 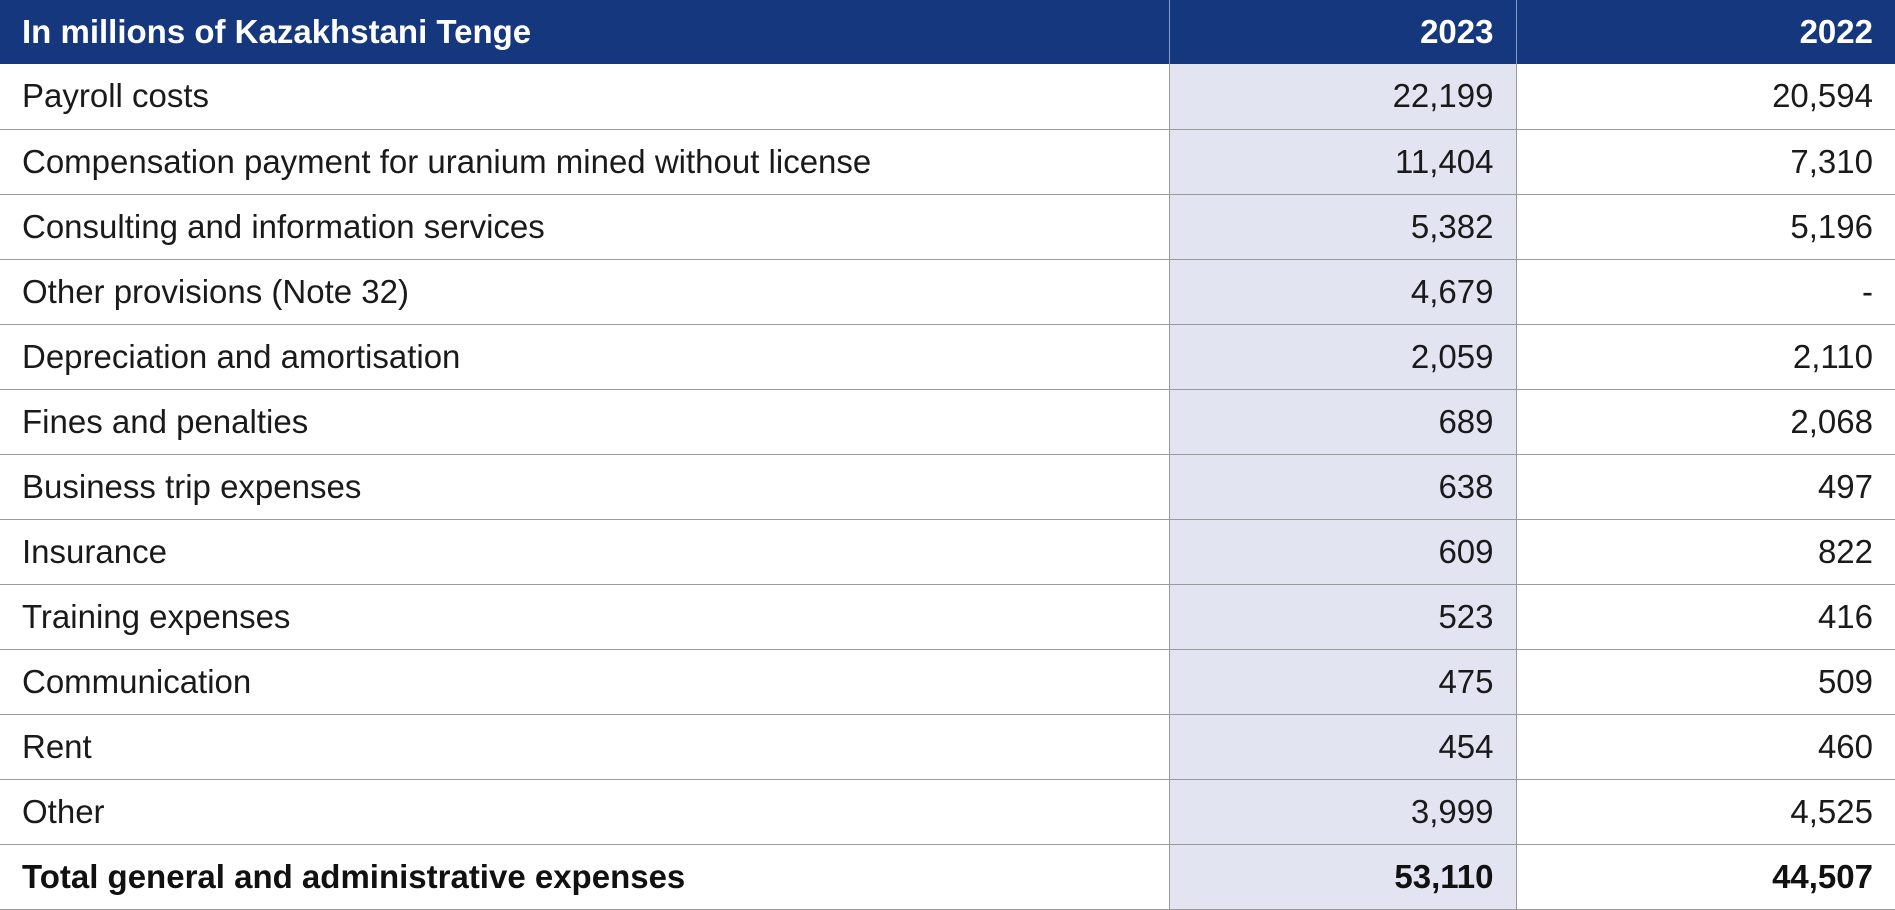 I want to click on value-2023: 3,999, so click(x=1342, y=812).